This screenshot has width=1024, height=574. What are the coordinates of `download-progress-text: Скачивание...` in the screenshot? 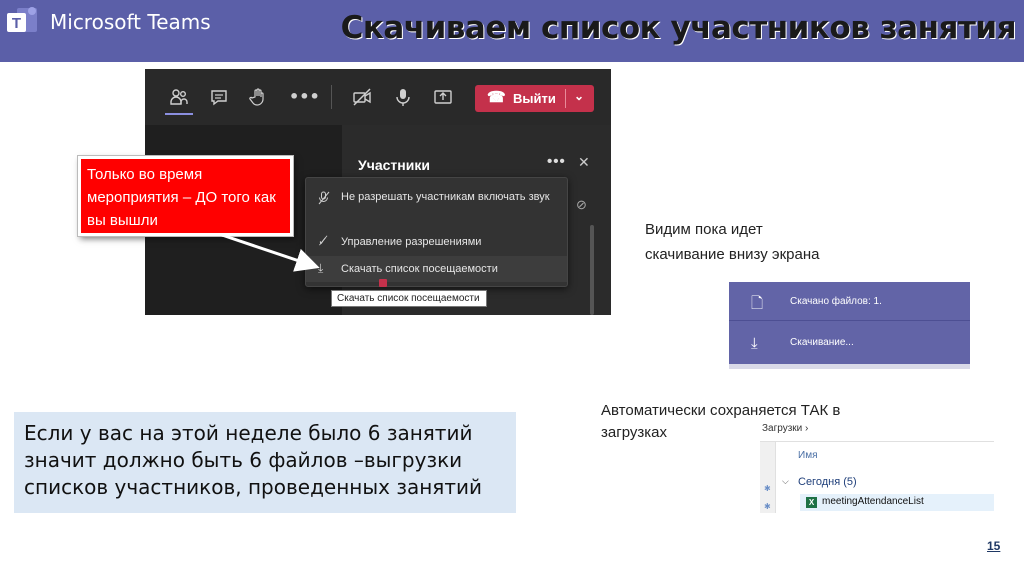 It's located at (822, 342).